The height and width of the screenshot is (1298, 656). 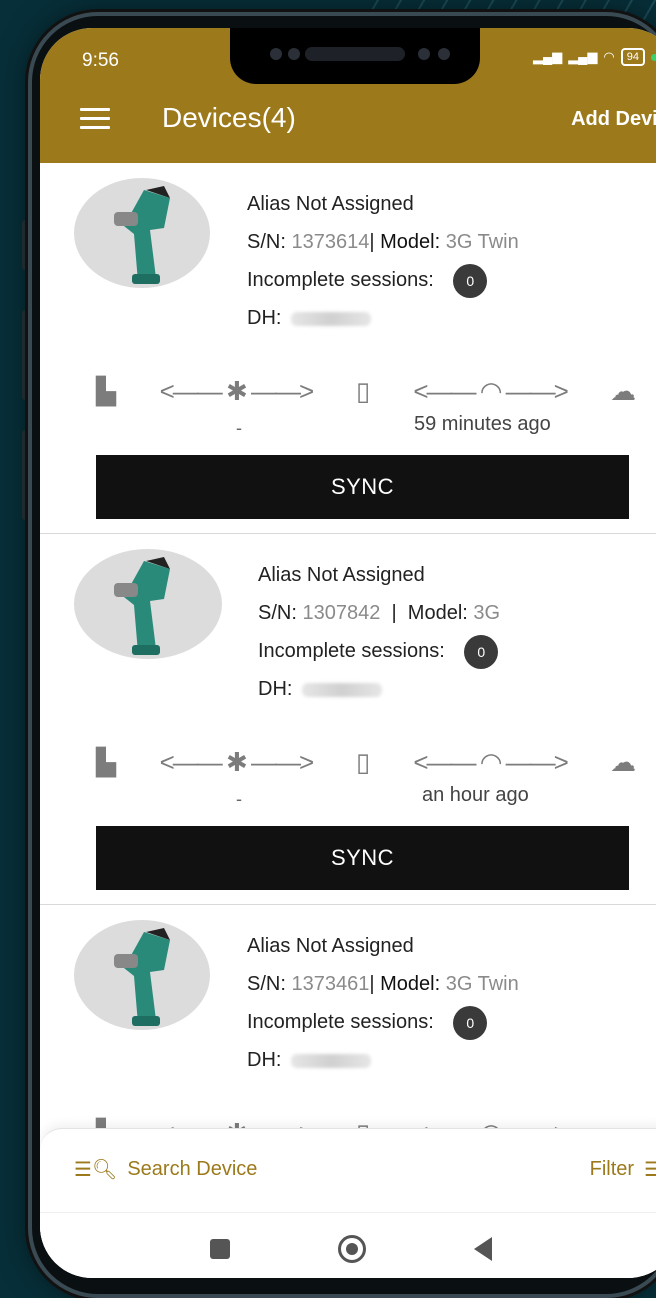 What do you see at coordinates (632, 57) in the screenshot?
I see `battery-icon: 94` at bounding box center [632, 57].